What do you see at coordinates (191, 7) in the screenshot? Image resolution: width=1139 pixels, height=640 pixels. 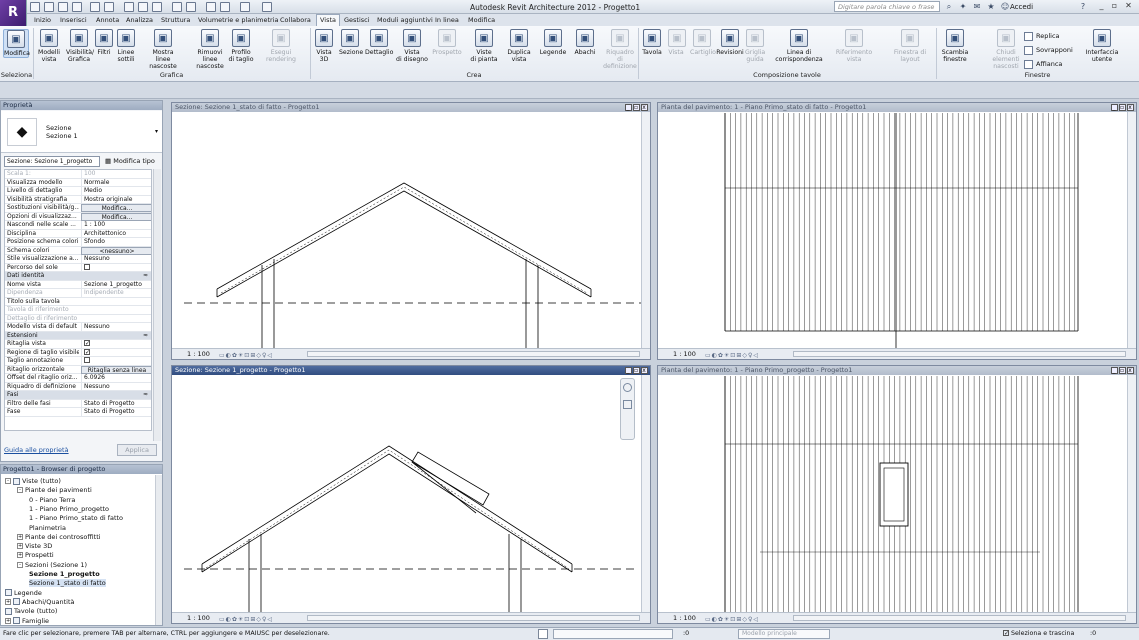 I see `section-quick-icon` at bounding box center [191, 7].